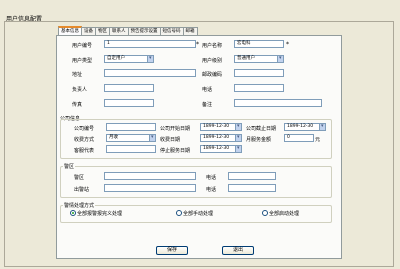 The height and width of the screenshot is (269, 400). I want to click on company-no-label: 公司编号, so click(84, 129).